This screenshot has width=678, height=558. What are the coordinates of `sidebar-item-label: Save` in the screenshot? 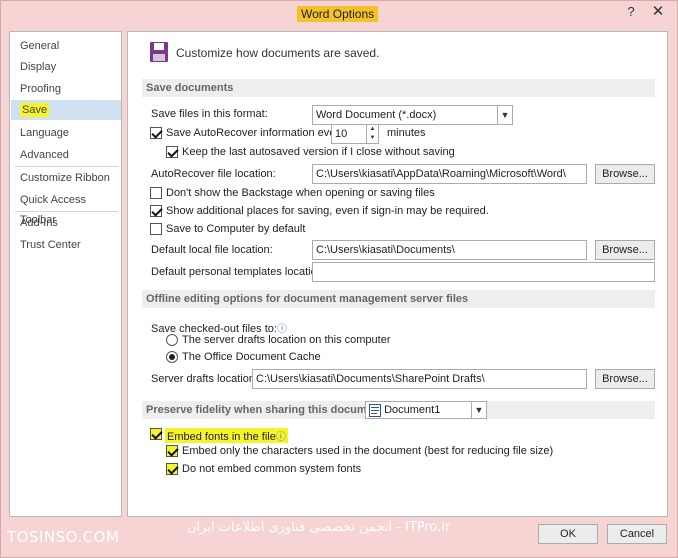 It's located at (34, 110).